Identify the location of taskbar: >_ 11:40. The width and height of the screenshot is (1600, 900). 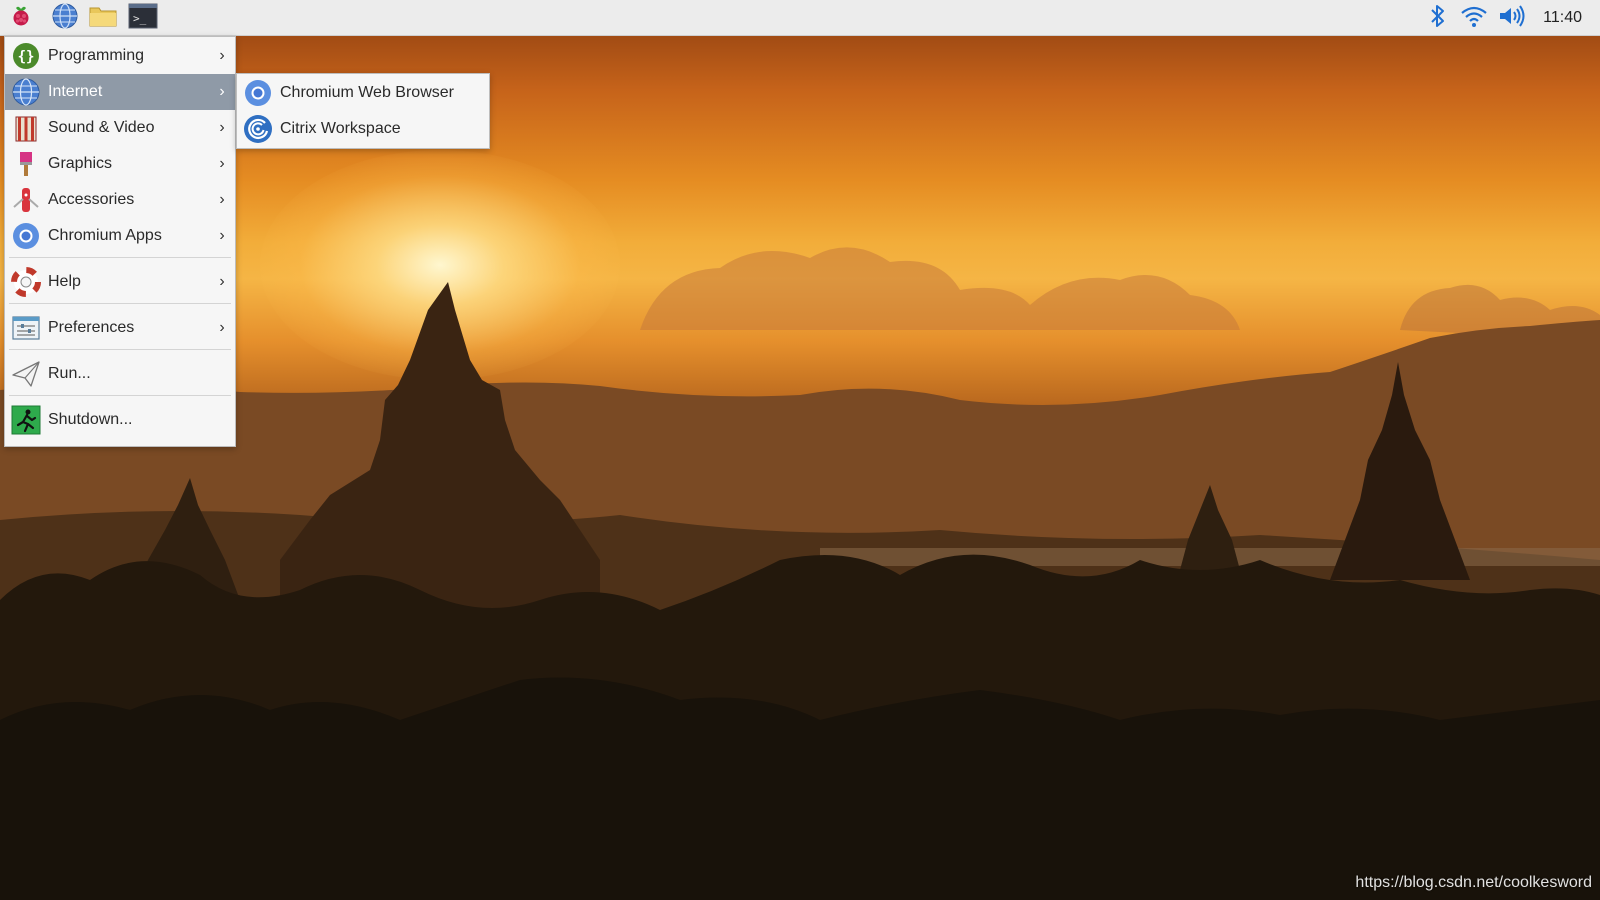
(800, 18).